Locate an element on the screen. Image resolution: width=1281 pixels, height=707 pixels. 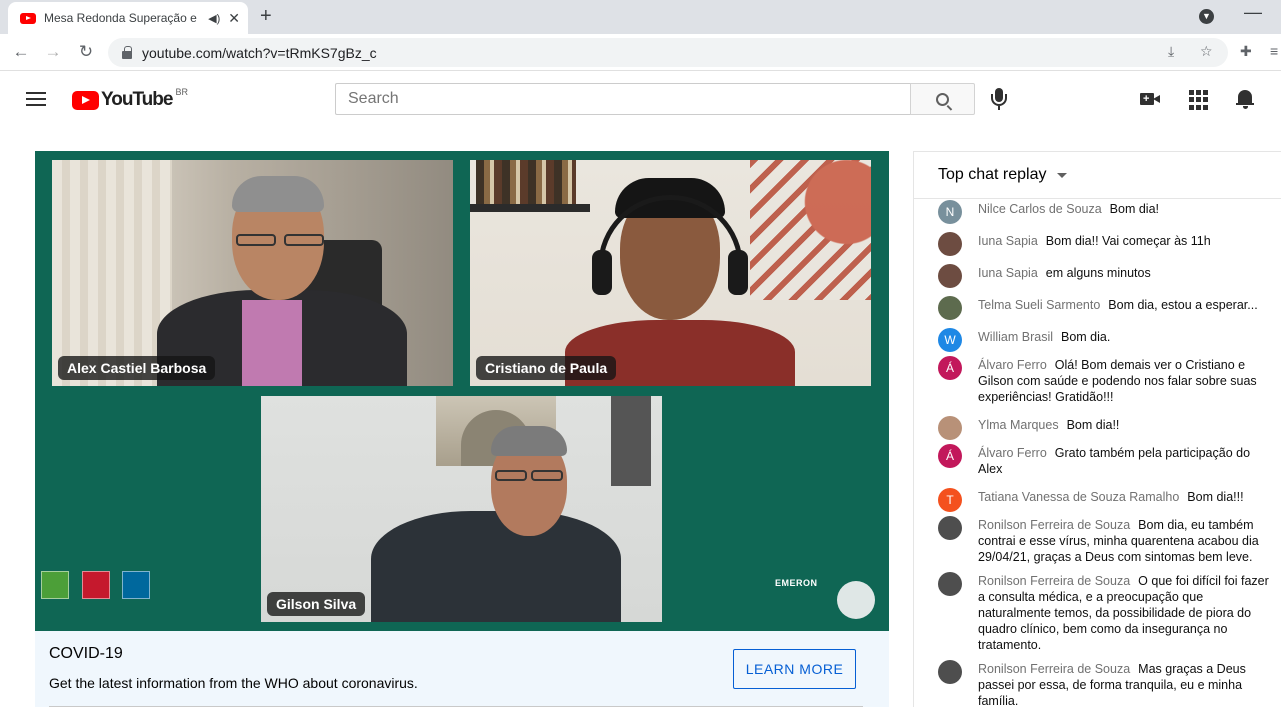
avatar-icon: T is located at coordinates (950, 500).